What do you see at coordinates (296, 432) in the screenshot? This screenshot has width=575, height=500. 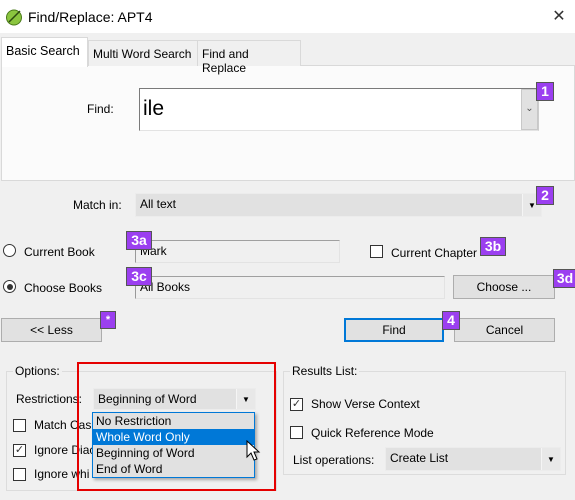 I see `quick-reference-mode-checkbox` at bounding box center [296, 432].